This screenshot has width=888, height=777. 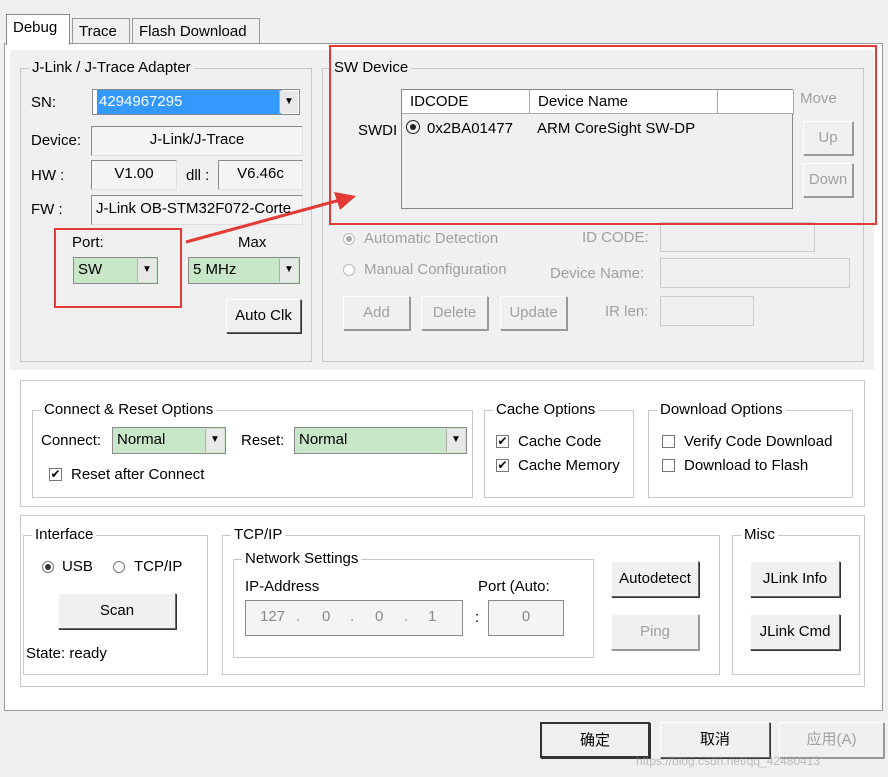 I want to click on interface-title: Interface, so click(x=64, y=535).